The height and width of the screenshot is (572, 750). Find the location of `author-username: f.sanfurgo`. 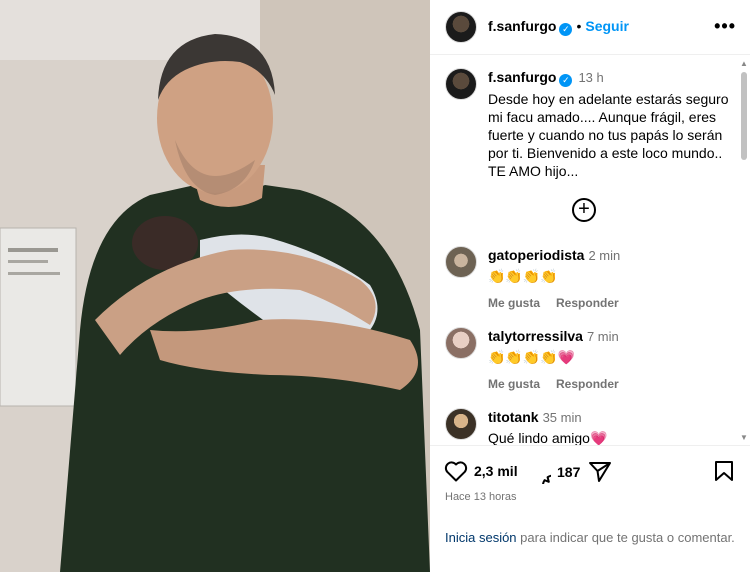

author-username: f.sanfurgo is located at coordinates (522, 26).